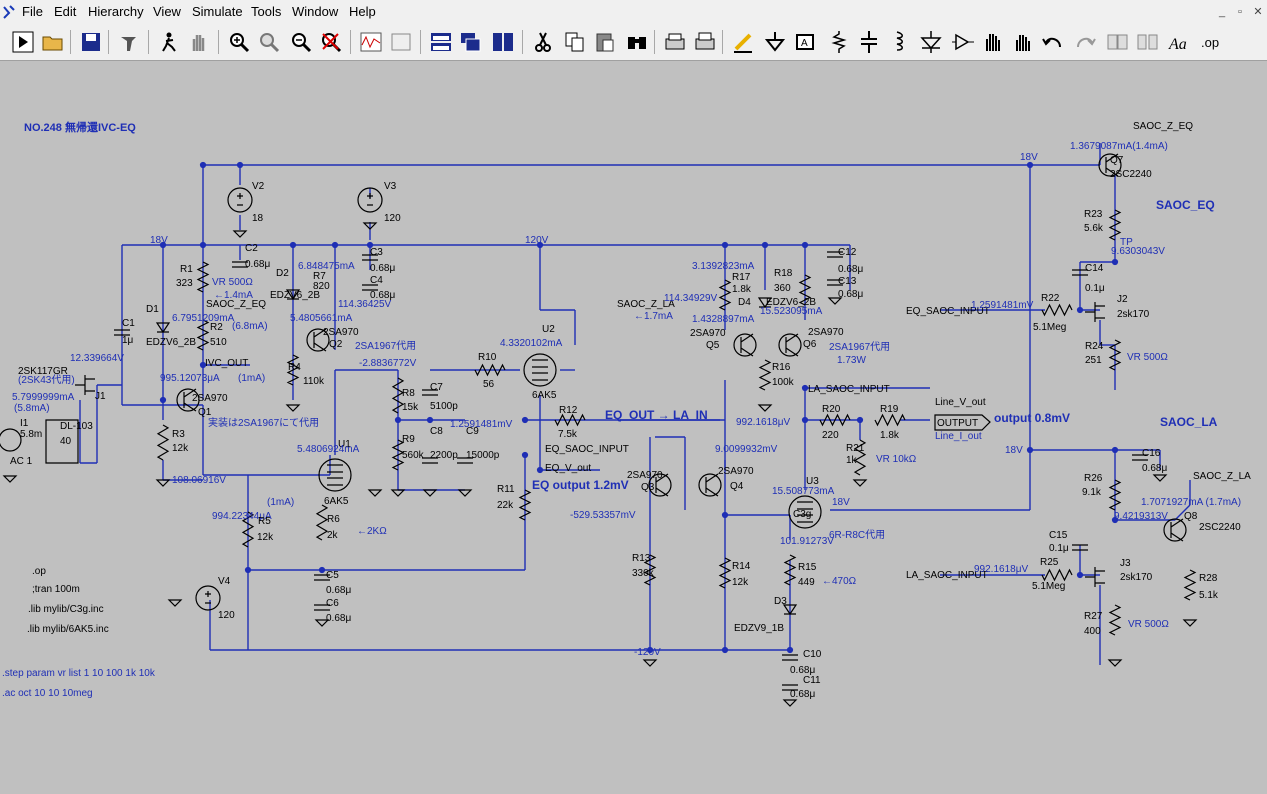 The width and height of the screenshot is (1267, 794). I want to click on schematic-label: U2, so click(548, 329).